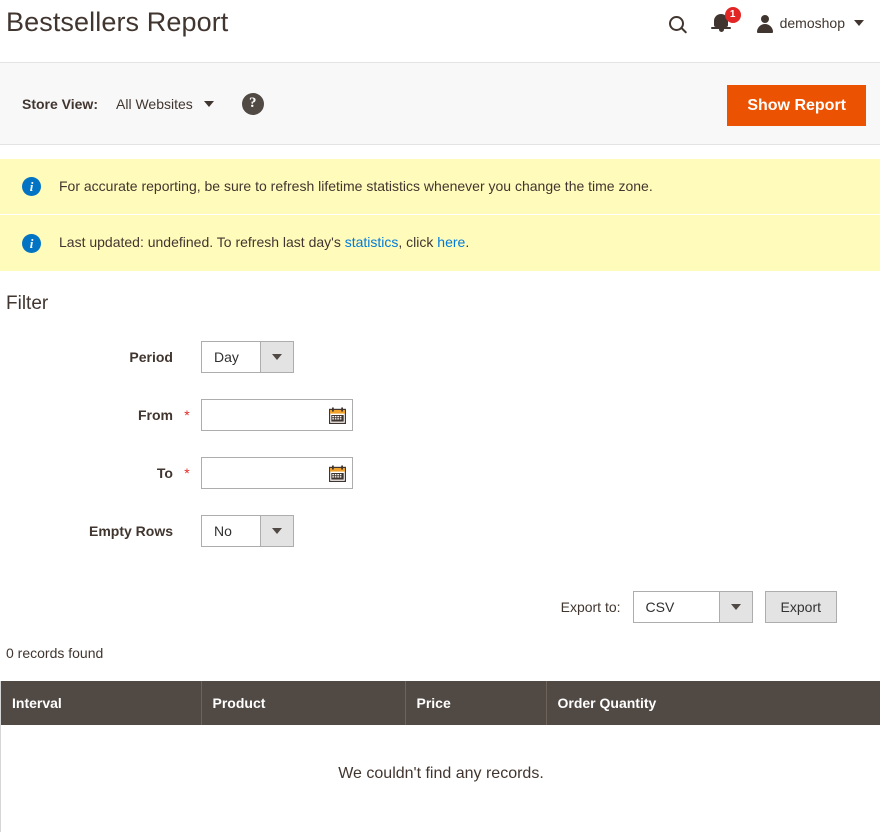  I want to click on period-value: Day, so click(226, 357).